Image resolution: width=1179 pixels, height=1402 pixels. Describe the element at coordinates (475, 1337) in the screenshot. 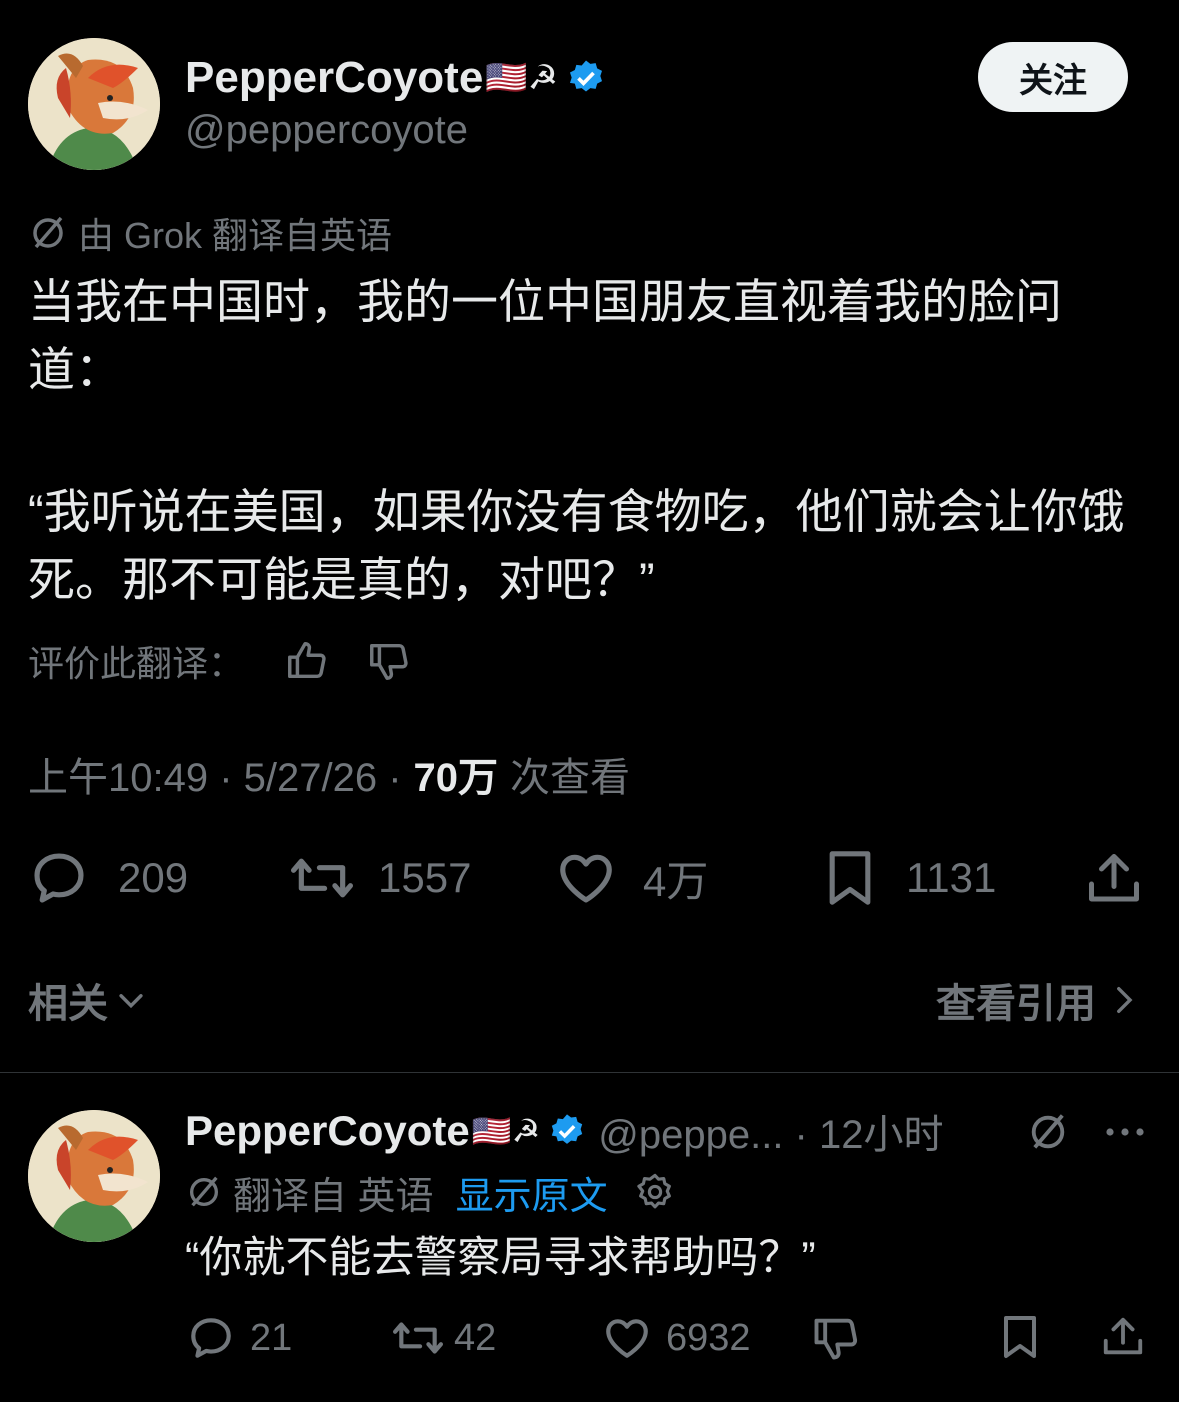

I see `reply-repost-count: 42` at that location.